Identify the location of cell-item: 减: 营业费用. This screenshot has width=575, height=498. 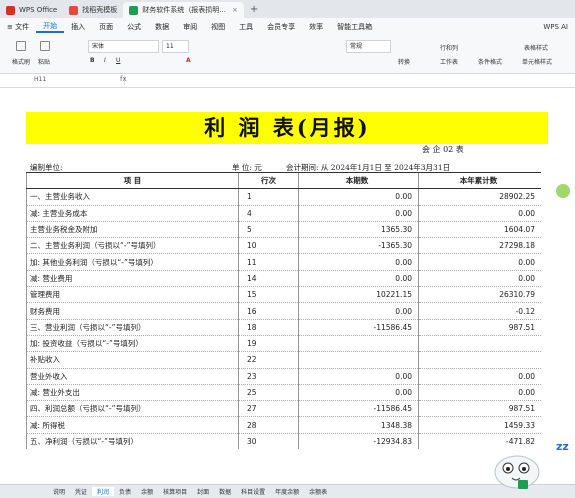
(132, 278).